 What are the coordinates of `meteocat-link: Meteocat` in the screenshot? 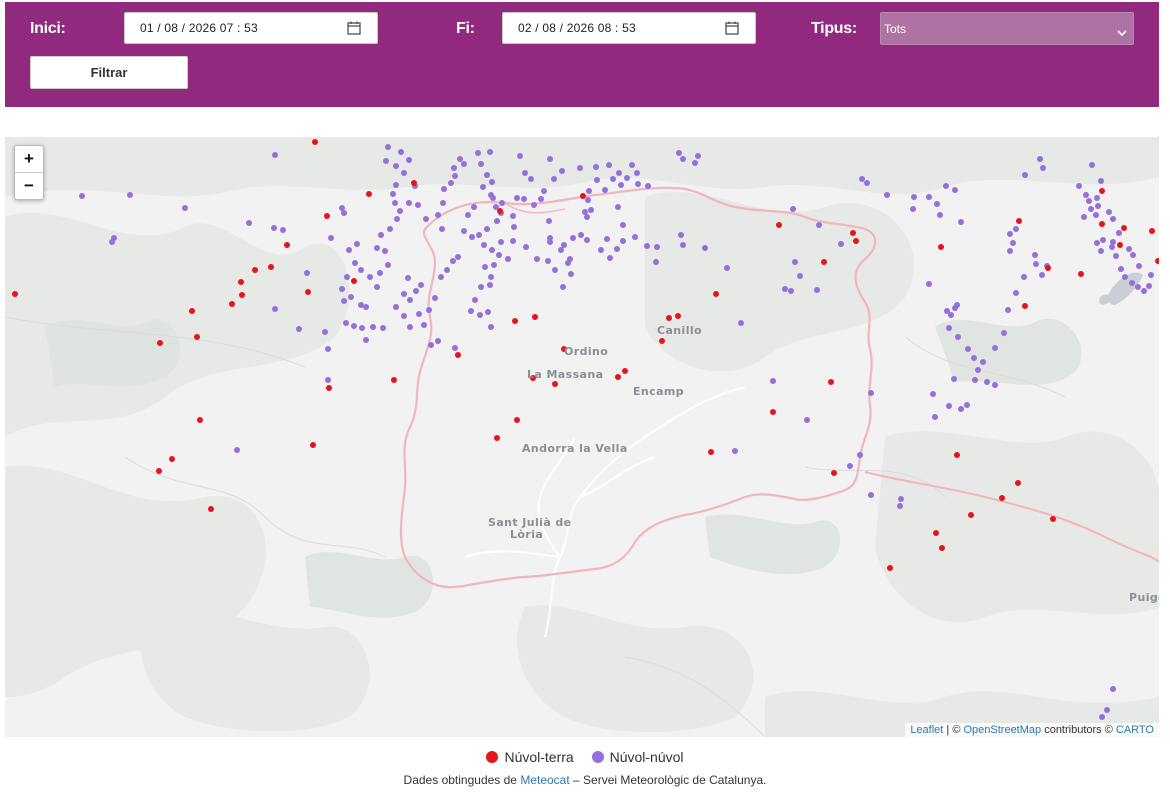 It's located at (544, 780).